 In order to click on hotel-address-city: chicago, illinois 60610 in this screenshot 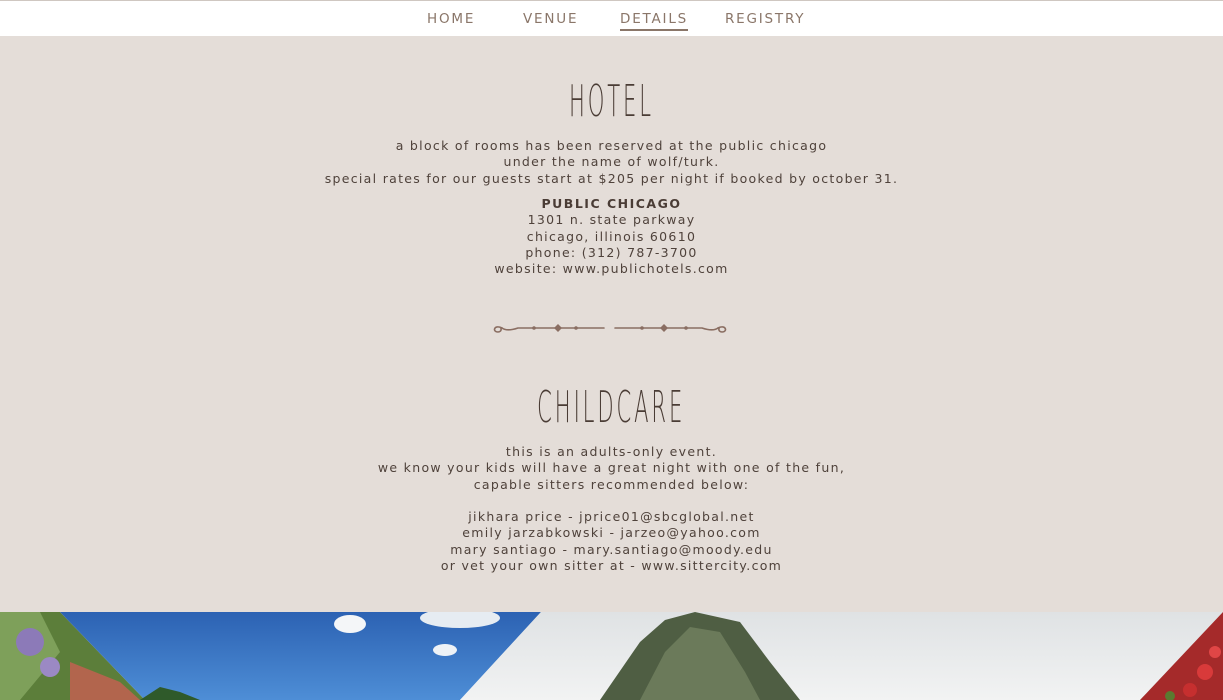, I will do `click(611, 236)`.